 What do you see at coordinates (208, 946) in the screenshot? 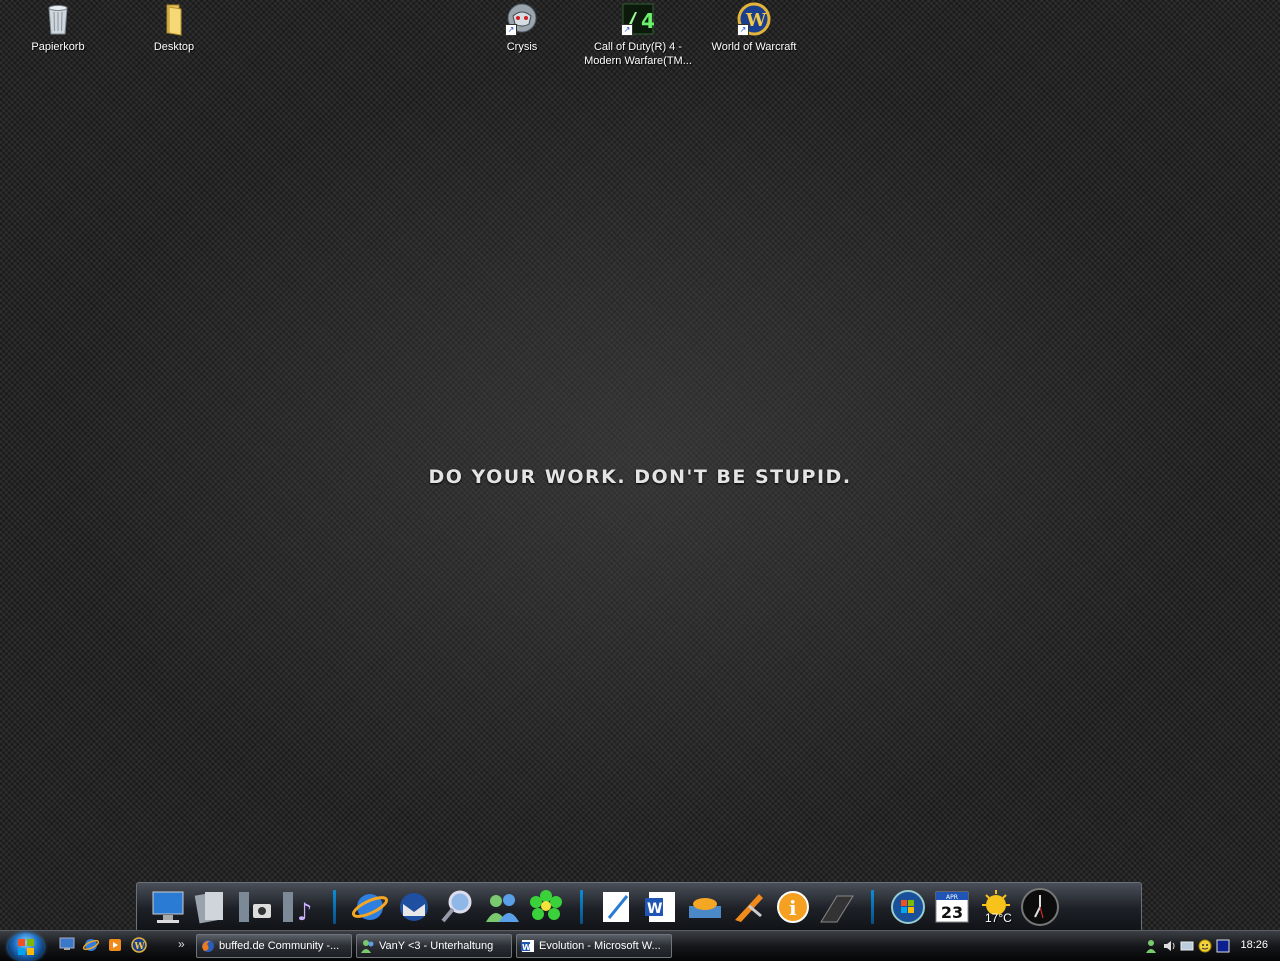
I see `firefox-icon` at bounding box center [208, 946].